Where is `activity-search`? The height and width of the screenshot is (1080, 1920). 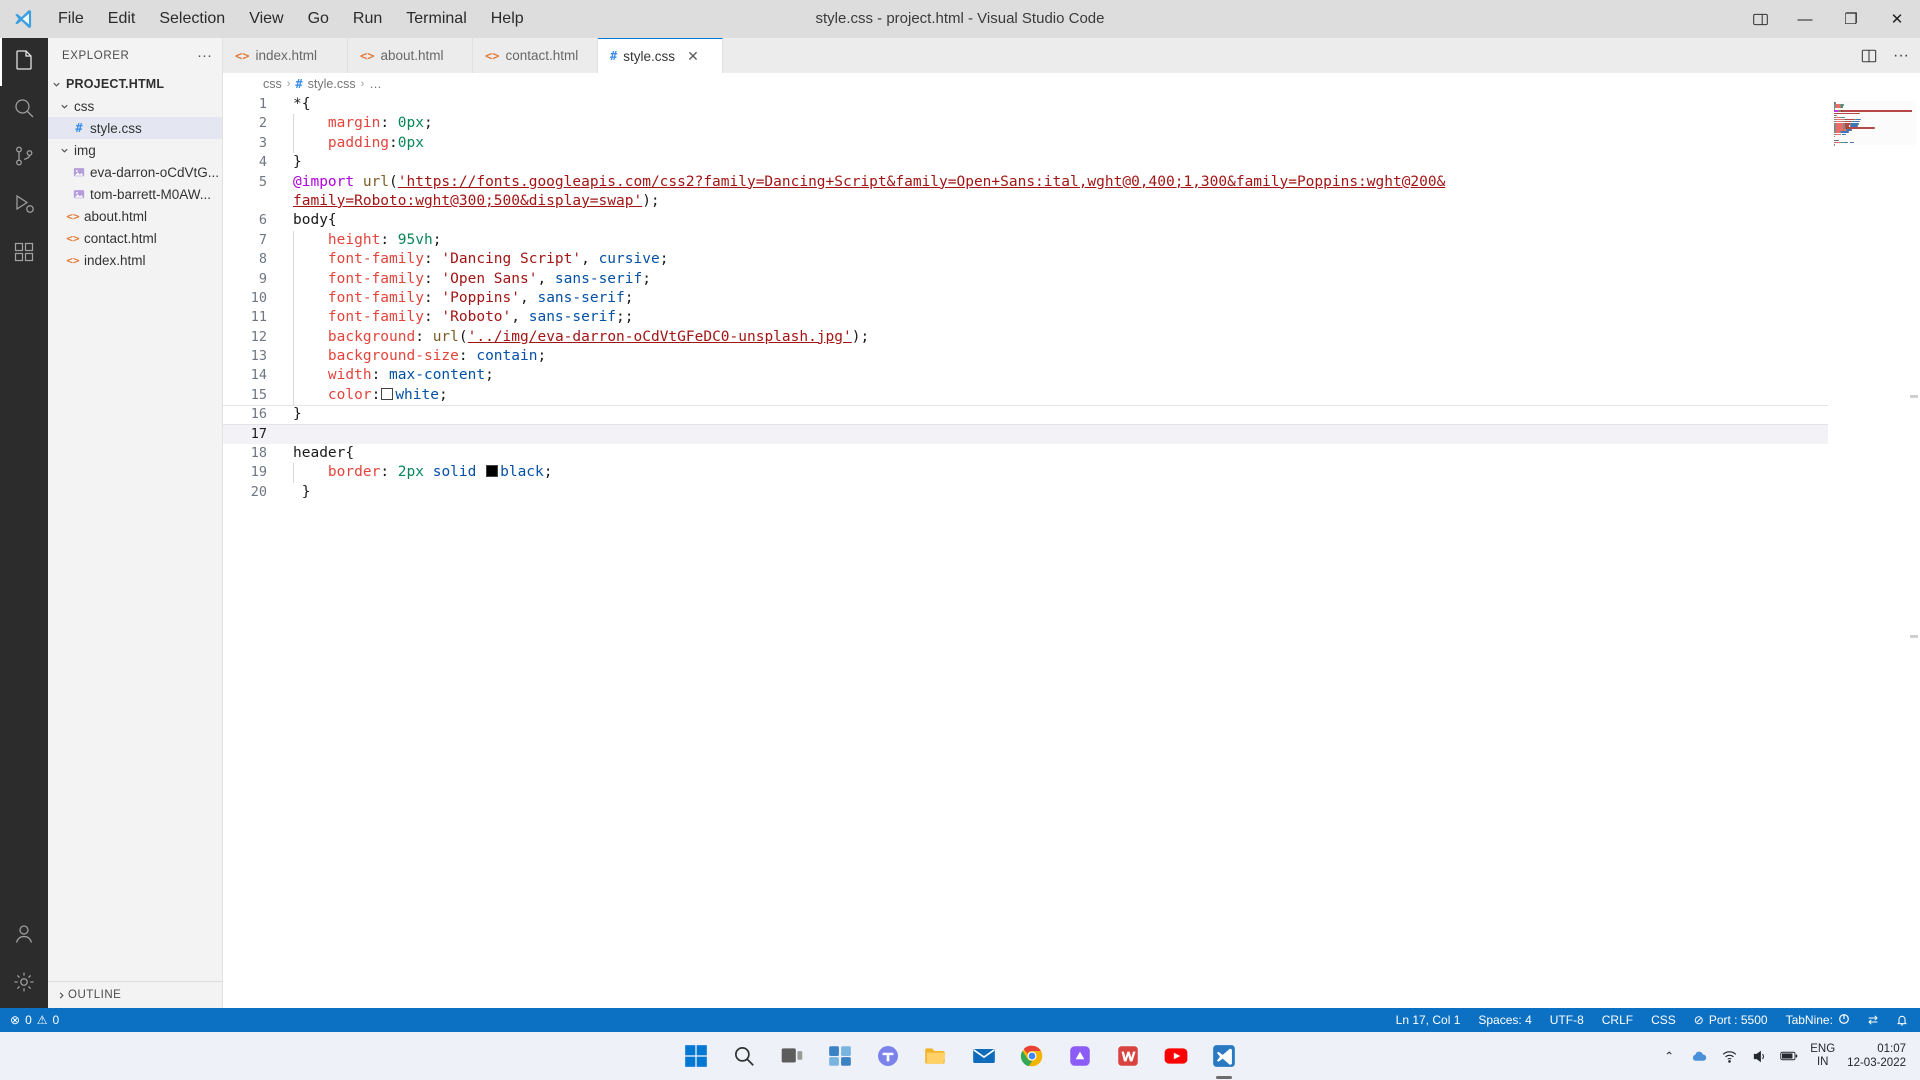
activity-search is located at coordinates (24, 110).